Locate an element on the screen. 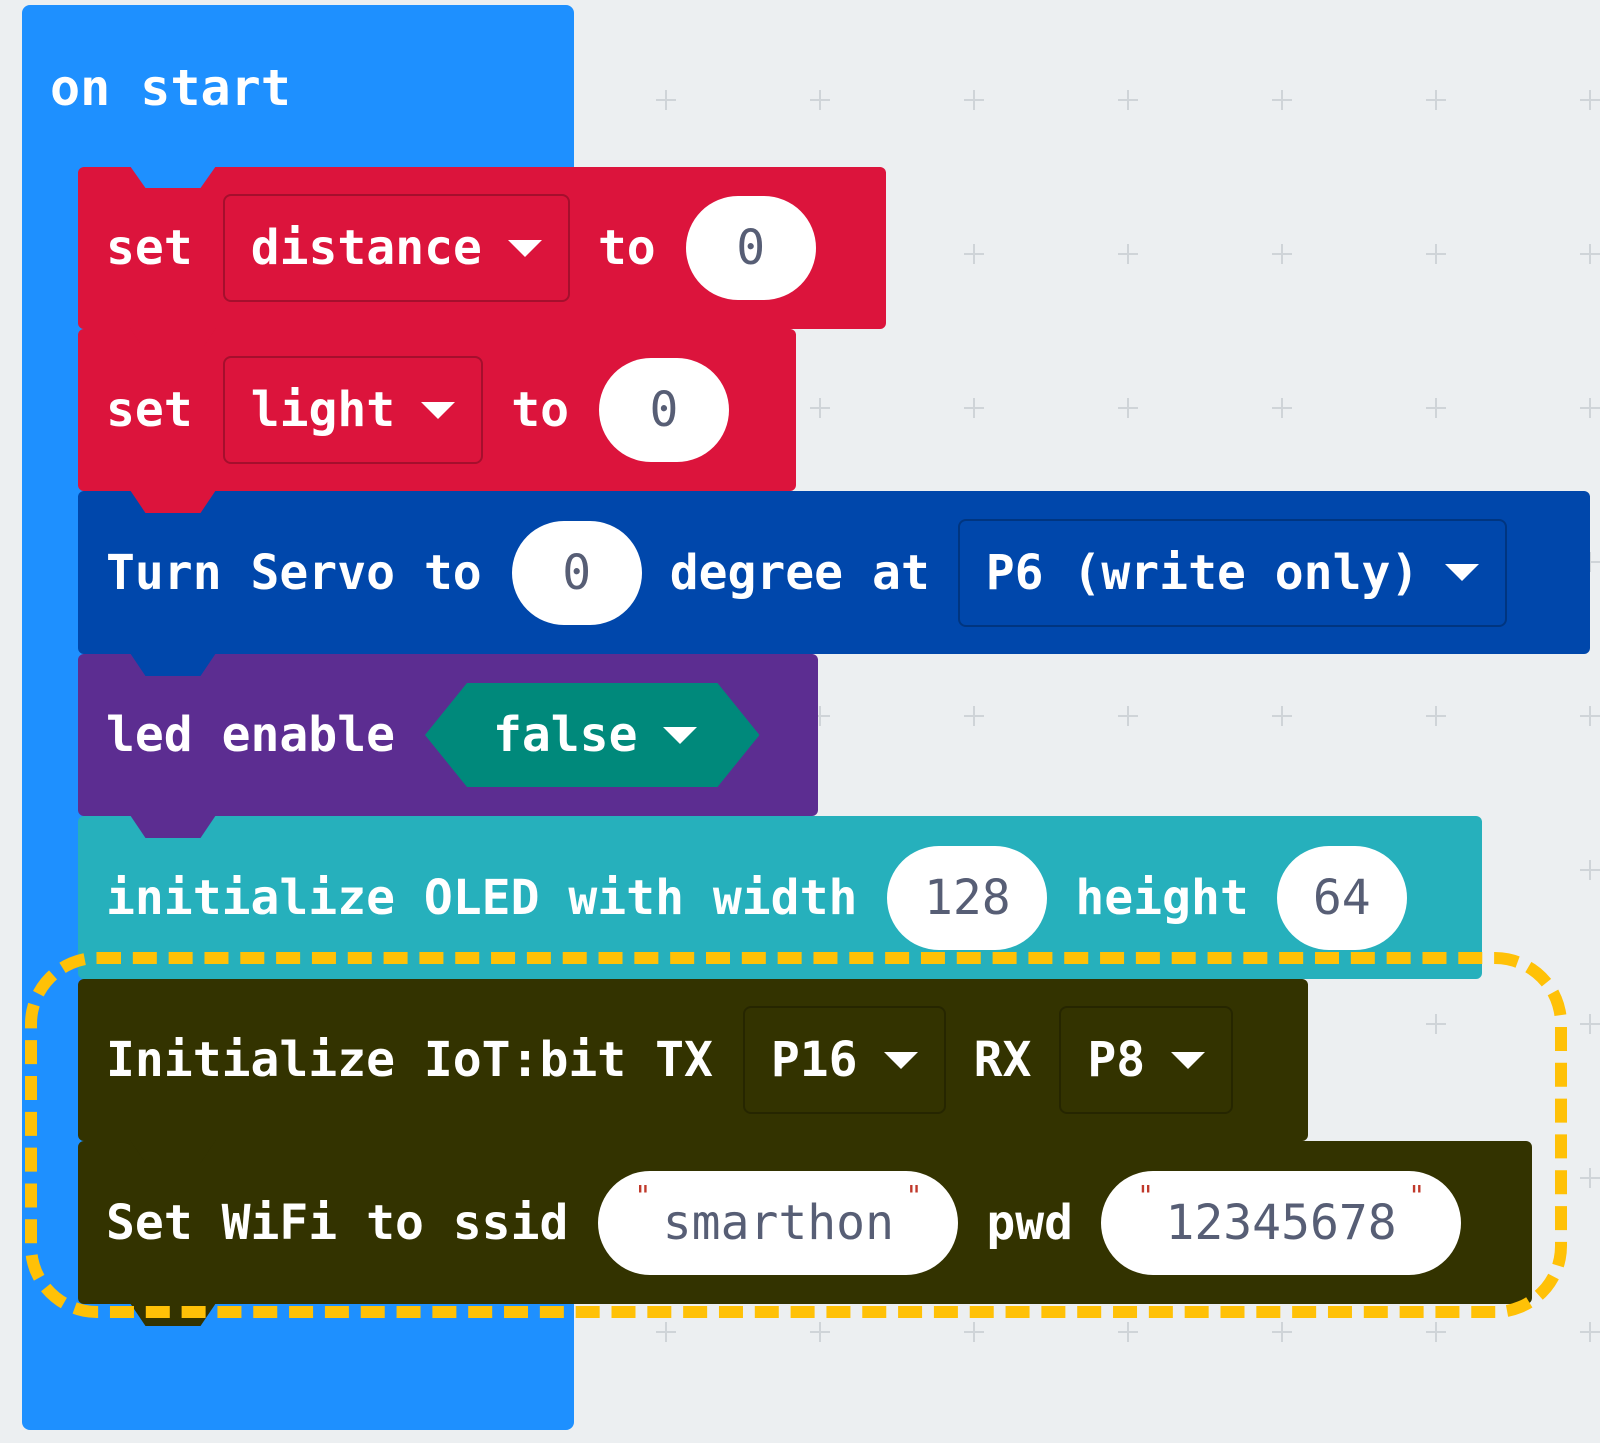  servo-pin-dropdown: P6 (write only) is located at coordinates (1232, 572).